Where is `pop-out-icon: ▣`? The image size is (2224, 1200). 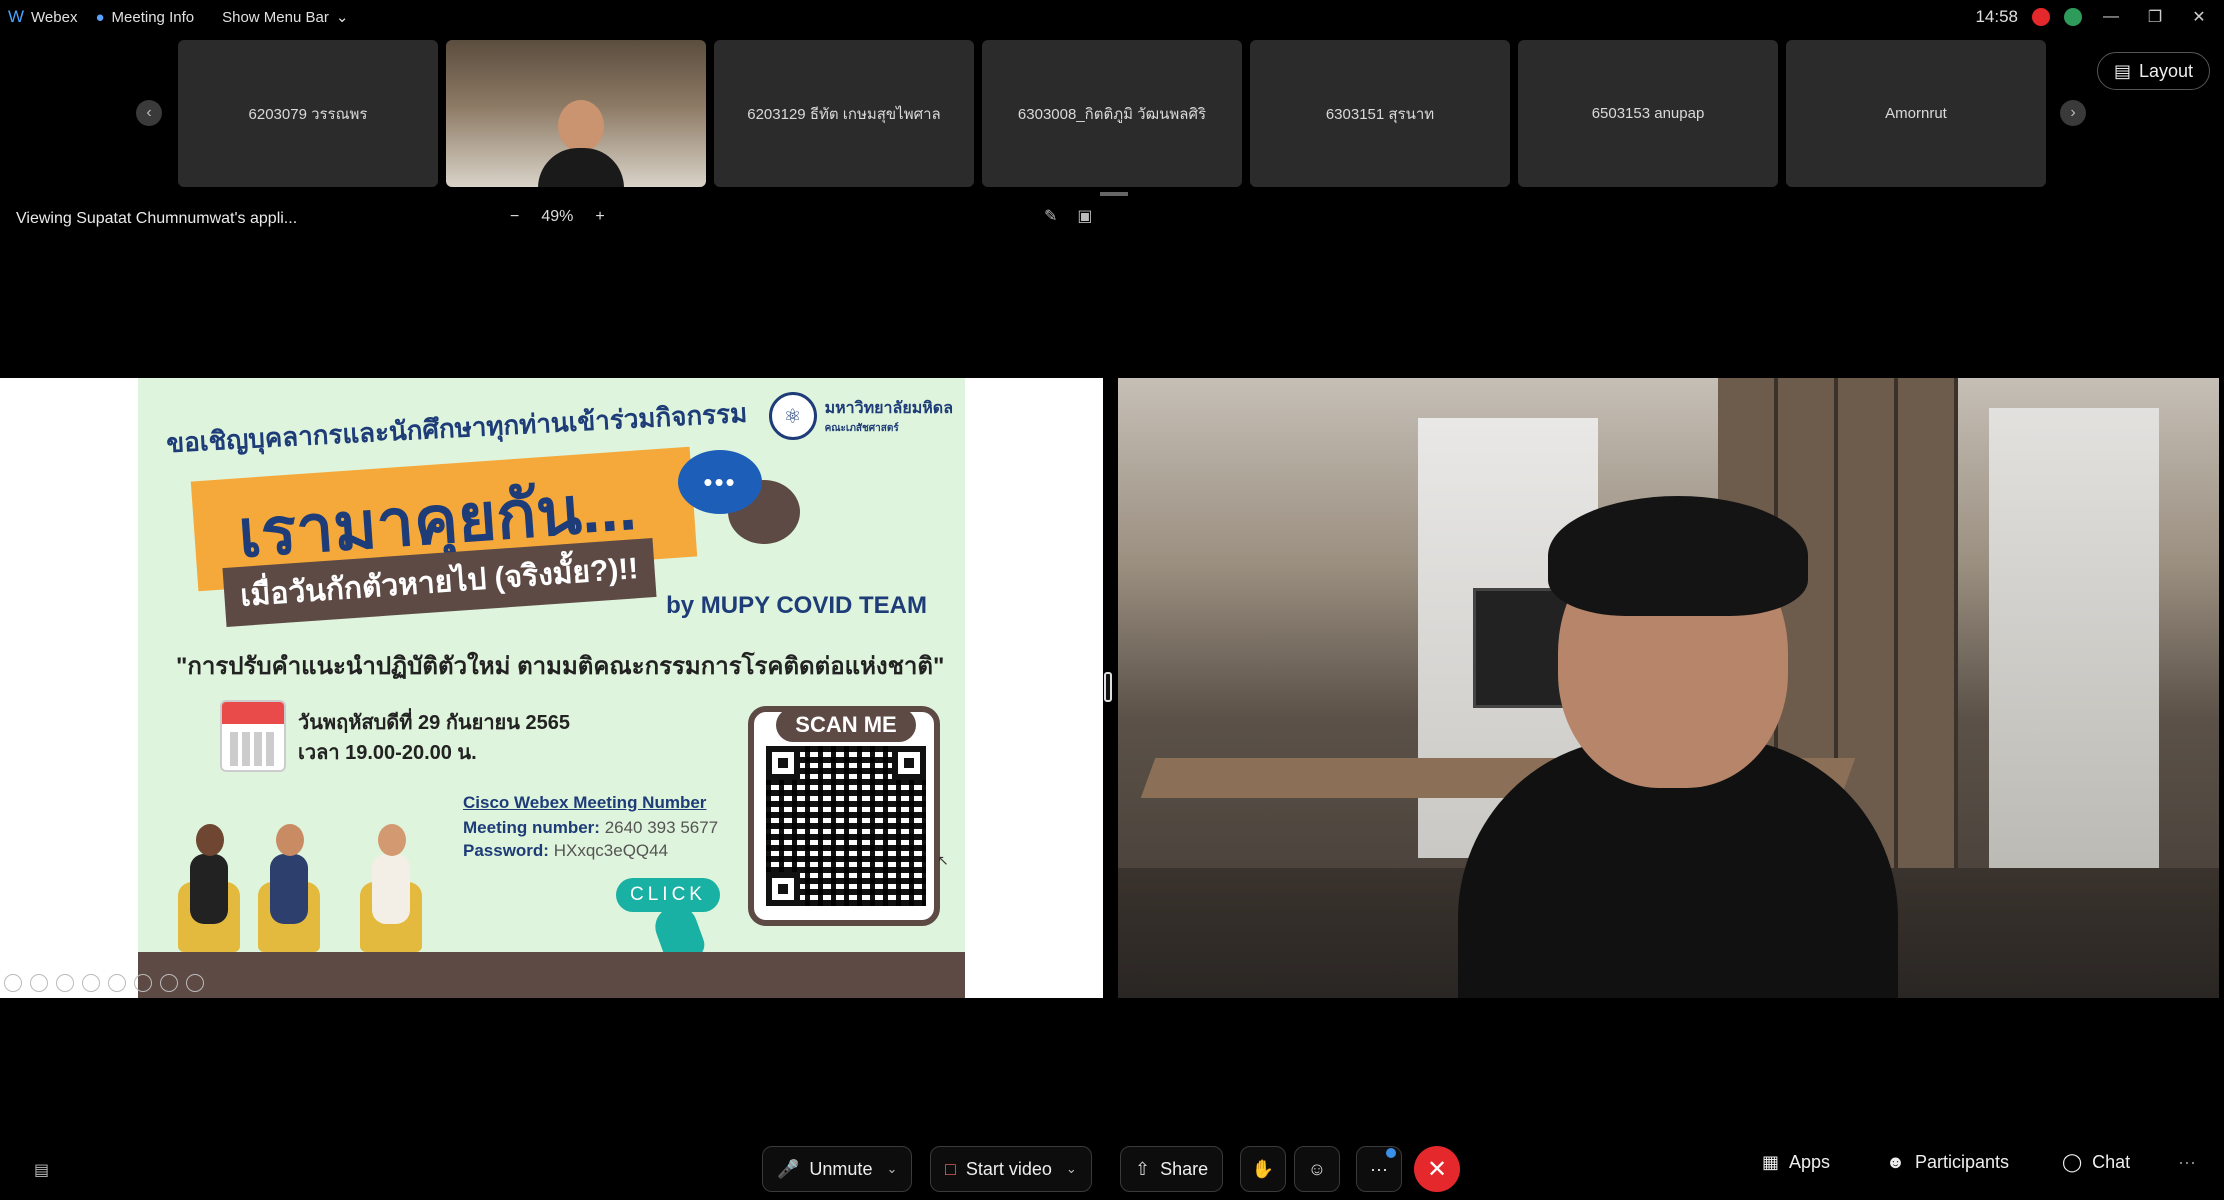
pop-out-icon: ▣ is located at coordinates (1084, 216).